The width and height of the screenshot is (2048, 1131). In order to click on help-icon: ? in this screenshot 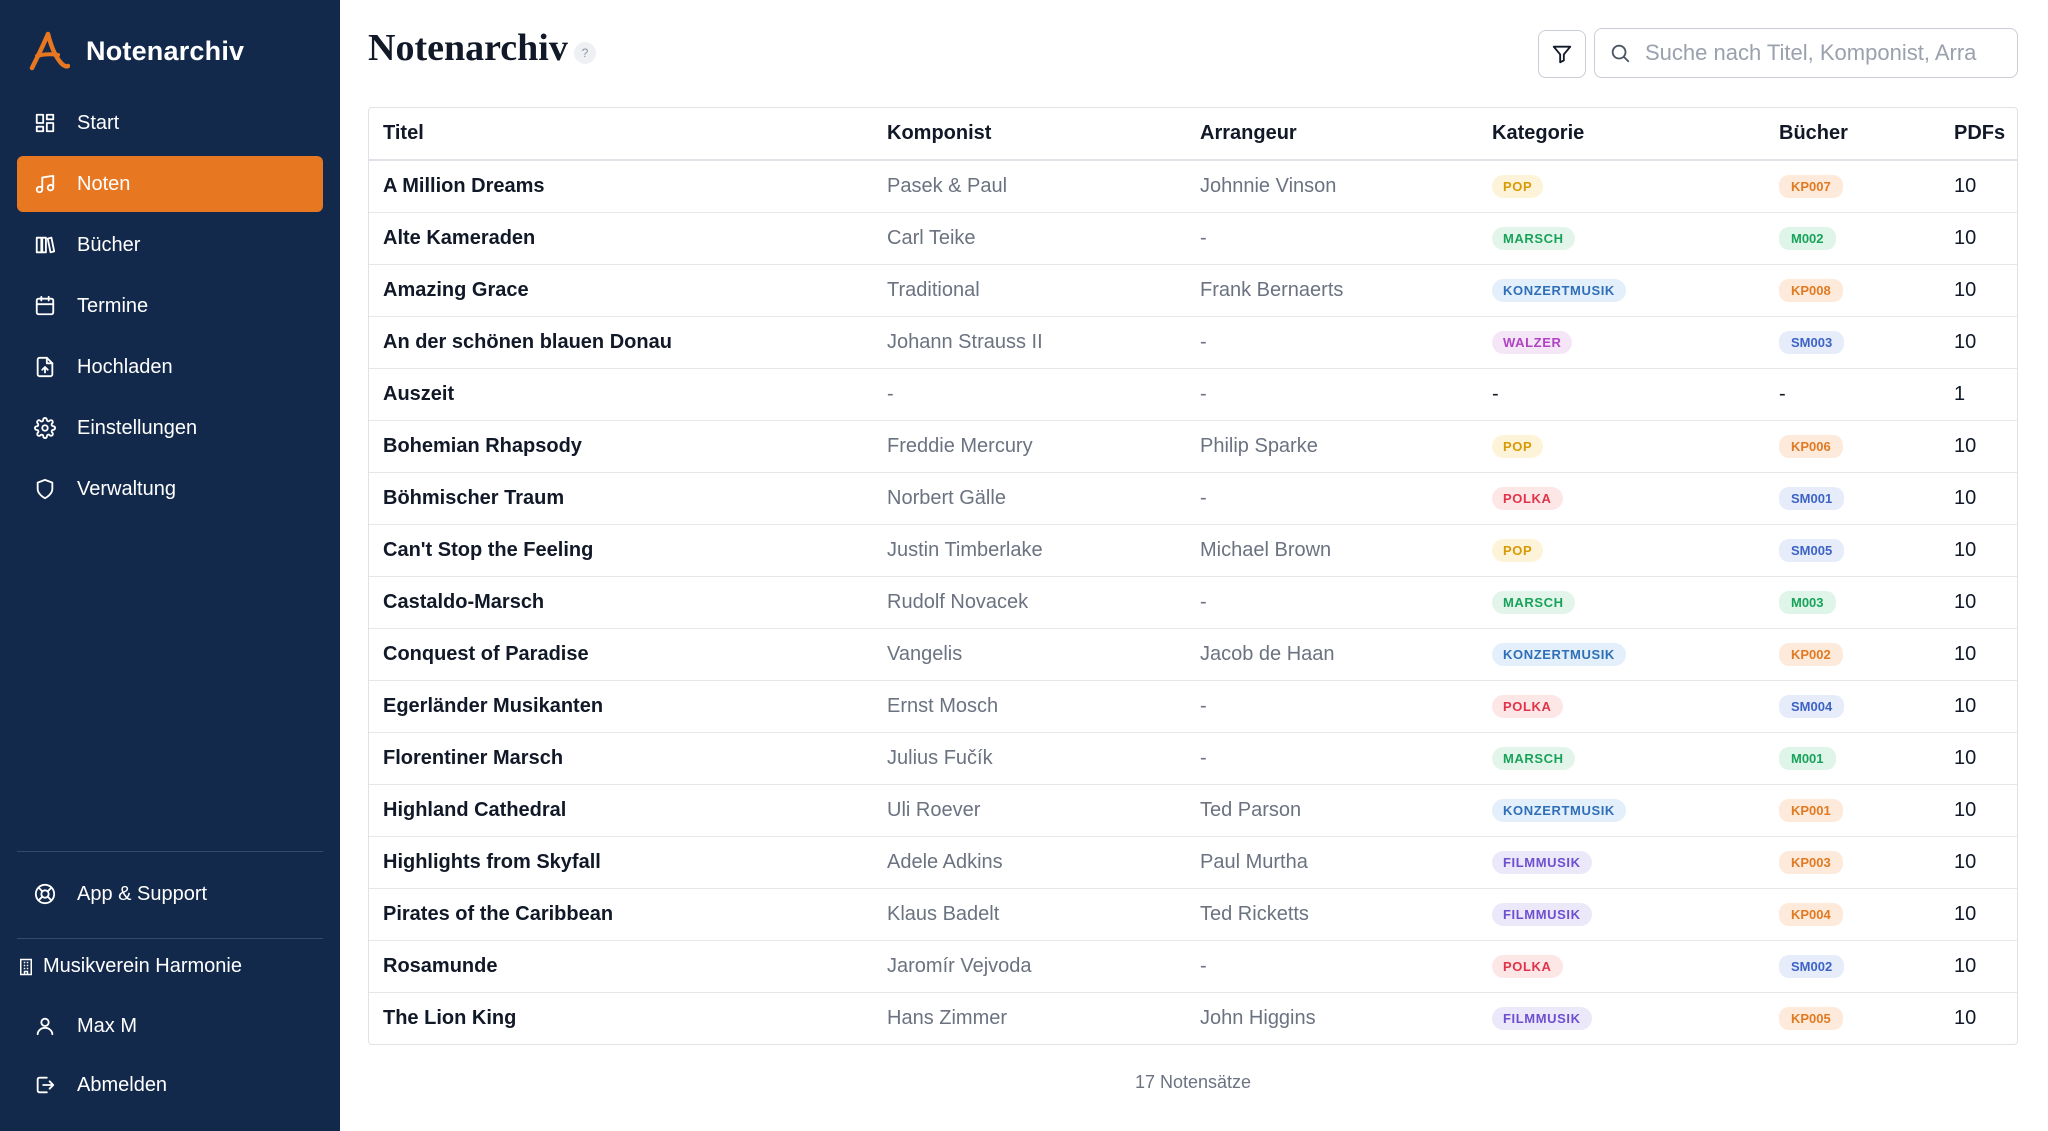, I will do `click(585, 53)`.